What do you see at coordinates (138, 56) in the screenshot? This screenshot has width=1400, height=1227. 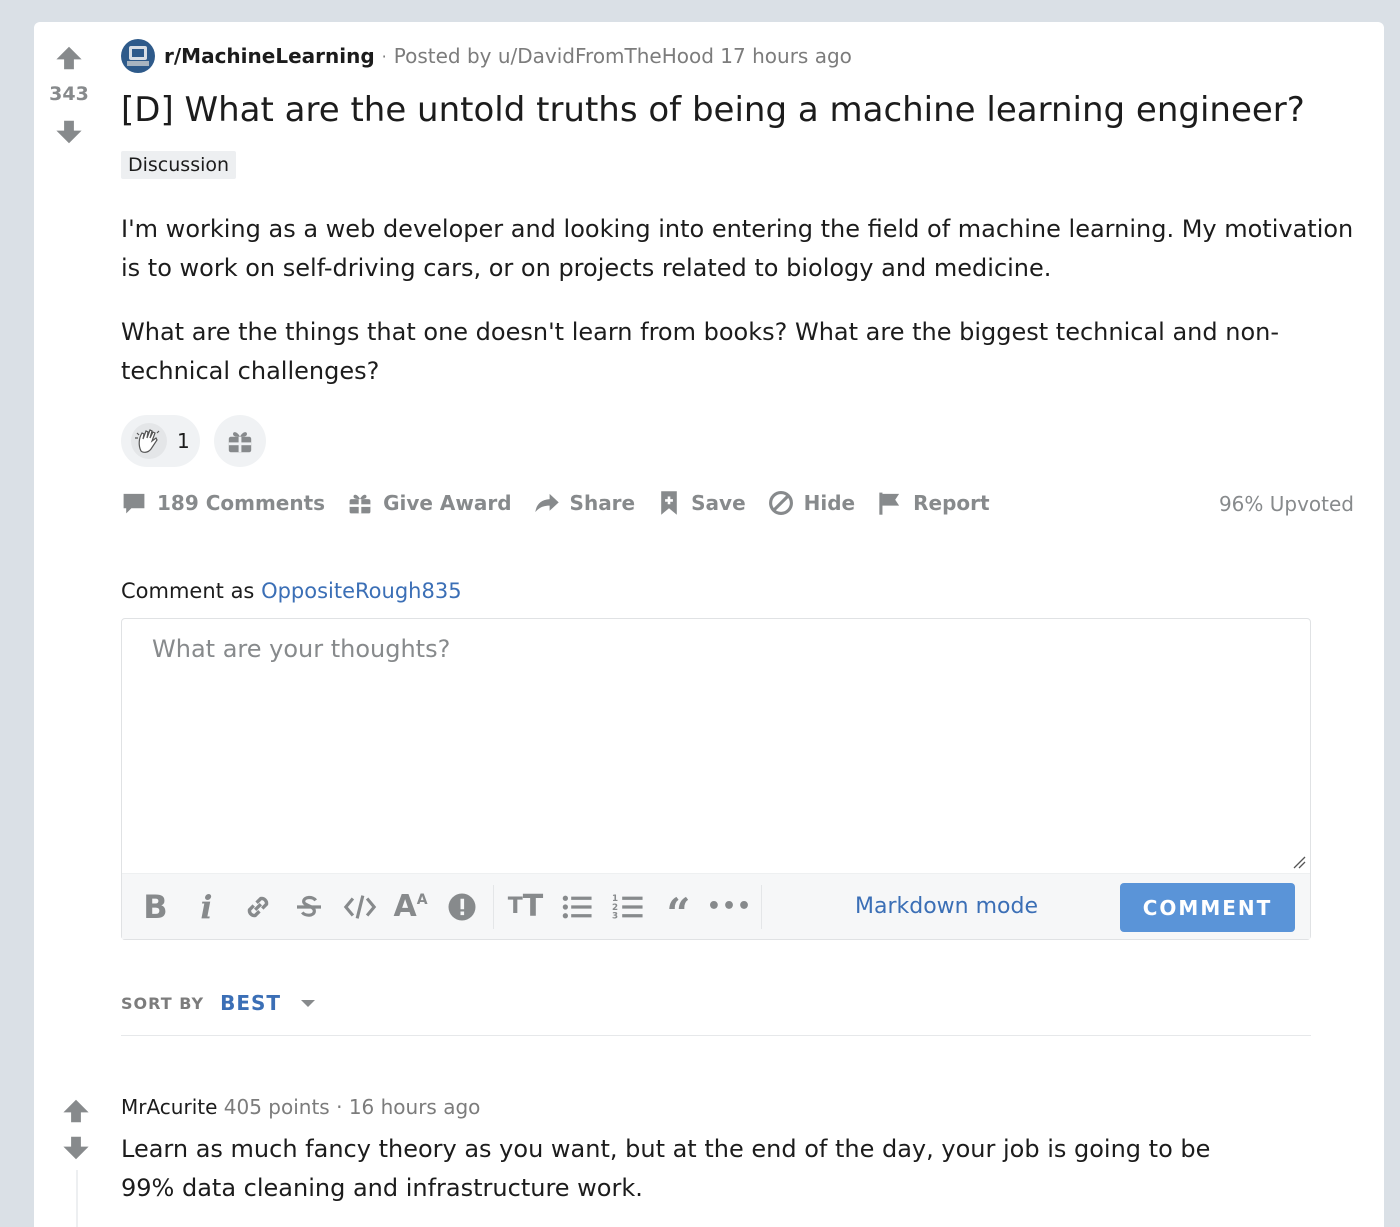 I see `subreddit-avatar` at bounding box center [138, 56].